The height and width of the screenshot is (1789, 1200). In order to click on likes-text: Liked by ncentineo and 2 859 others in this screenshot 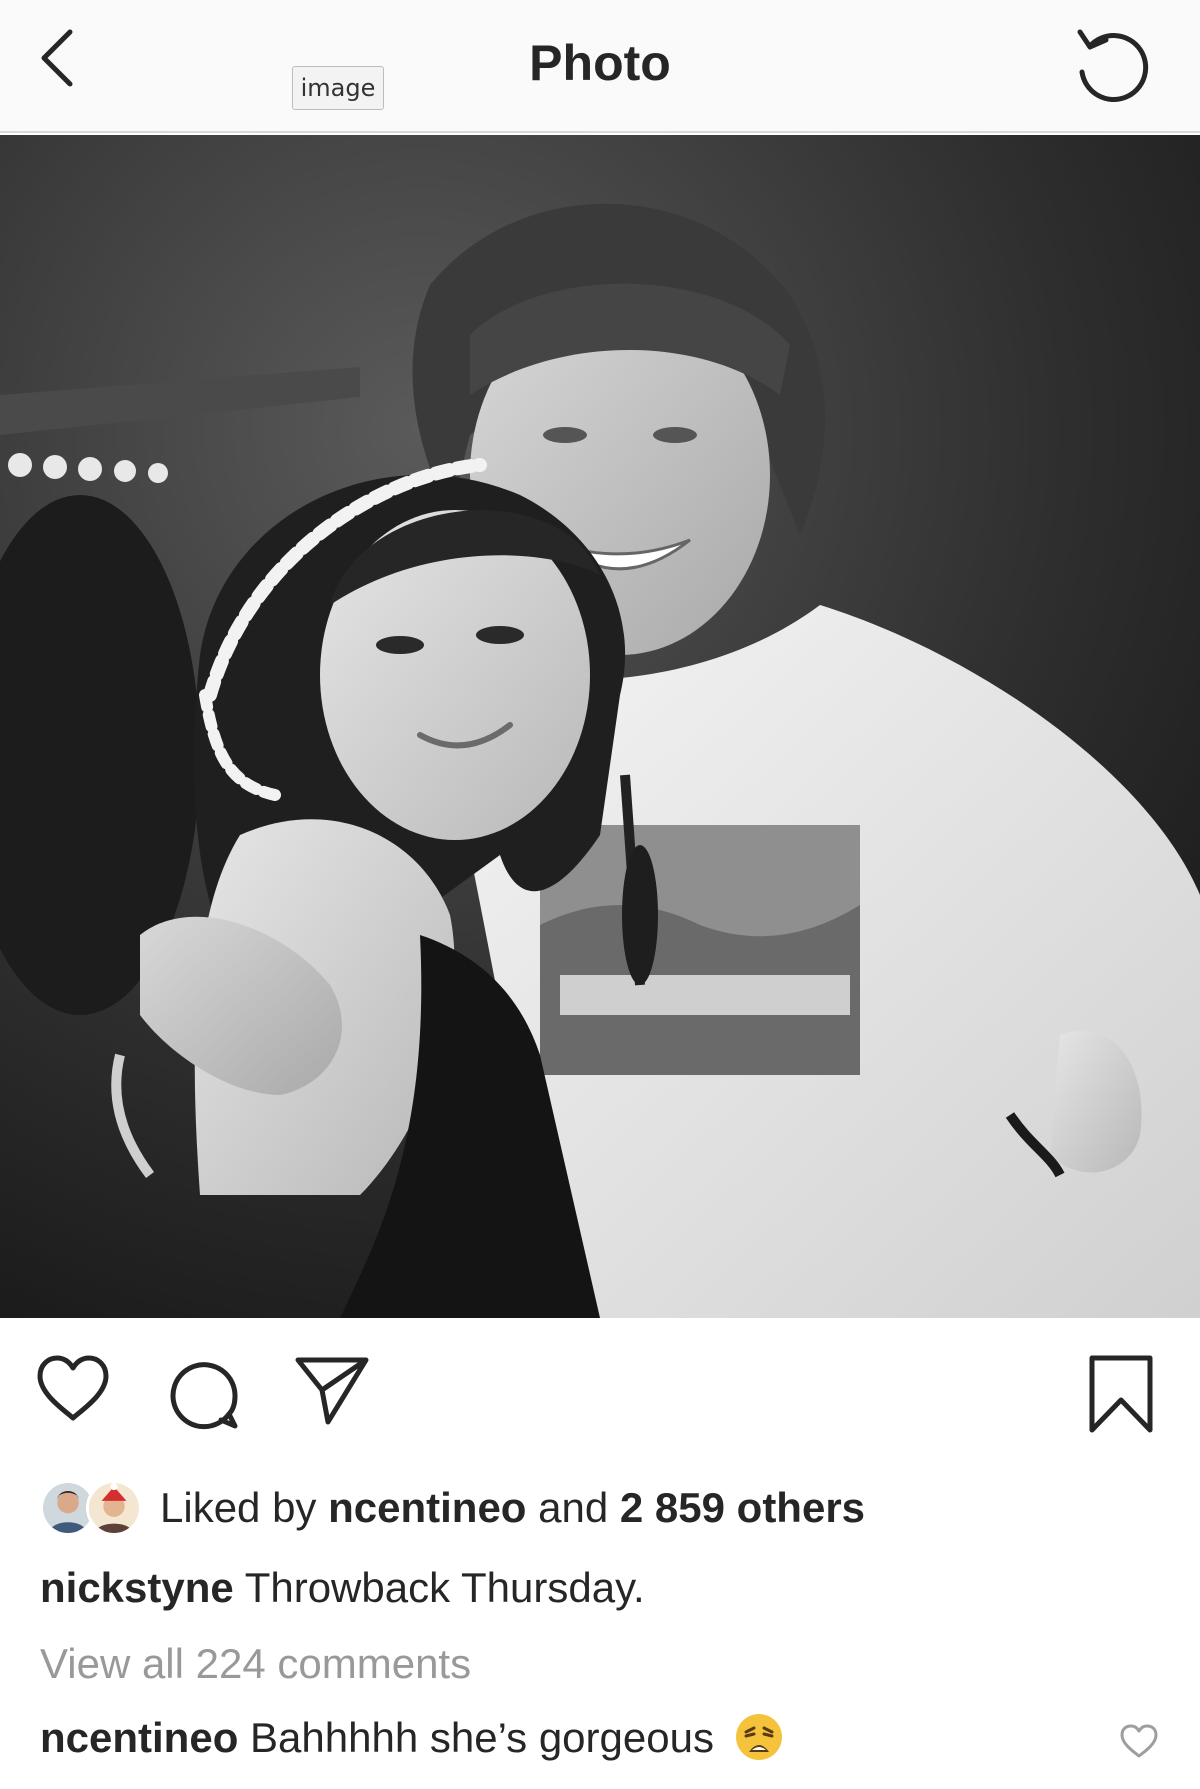, I will do `click(512, 1508)`.